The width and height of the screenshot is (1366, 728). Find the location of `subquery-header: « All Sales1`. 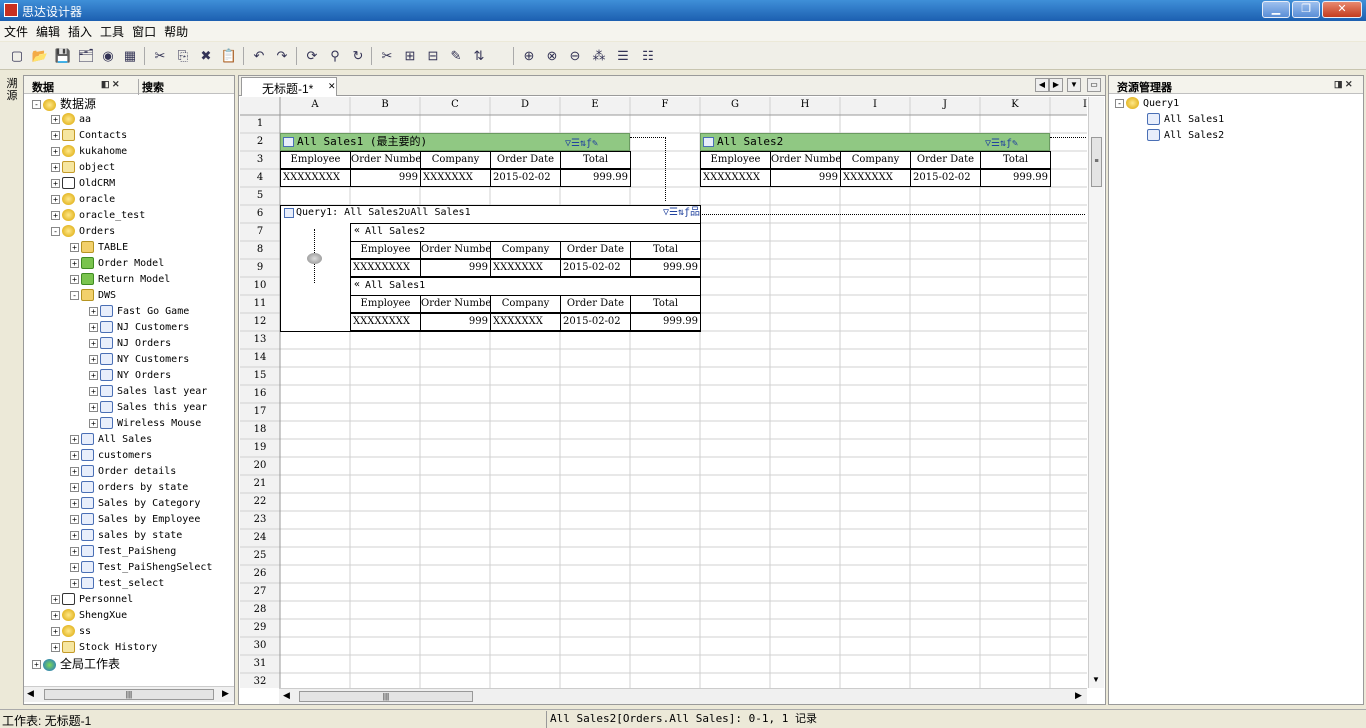

subquery-header: « All Sales1 is located at coordinates (525, 286).